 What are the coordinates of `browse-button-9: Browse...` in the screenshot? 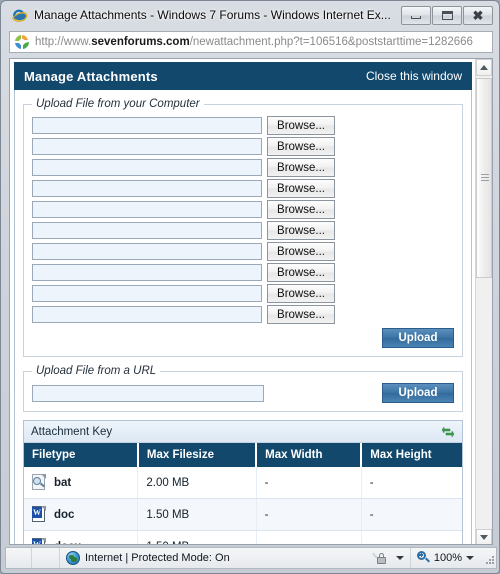 It's located at (301, 293).